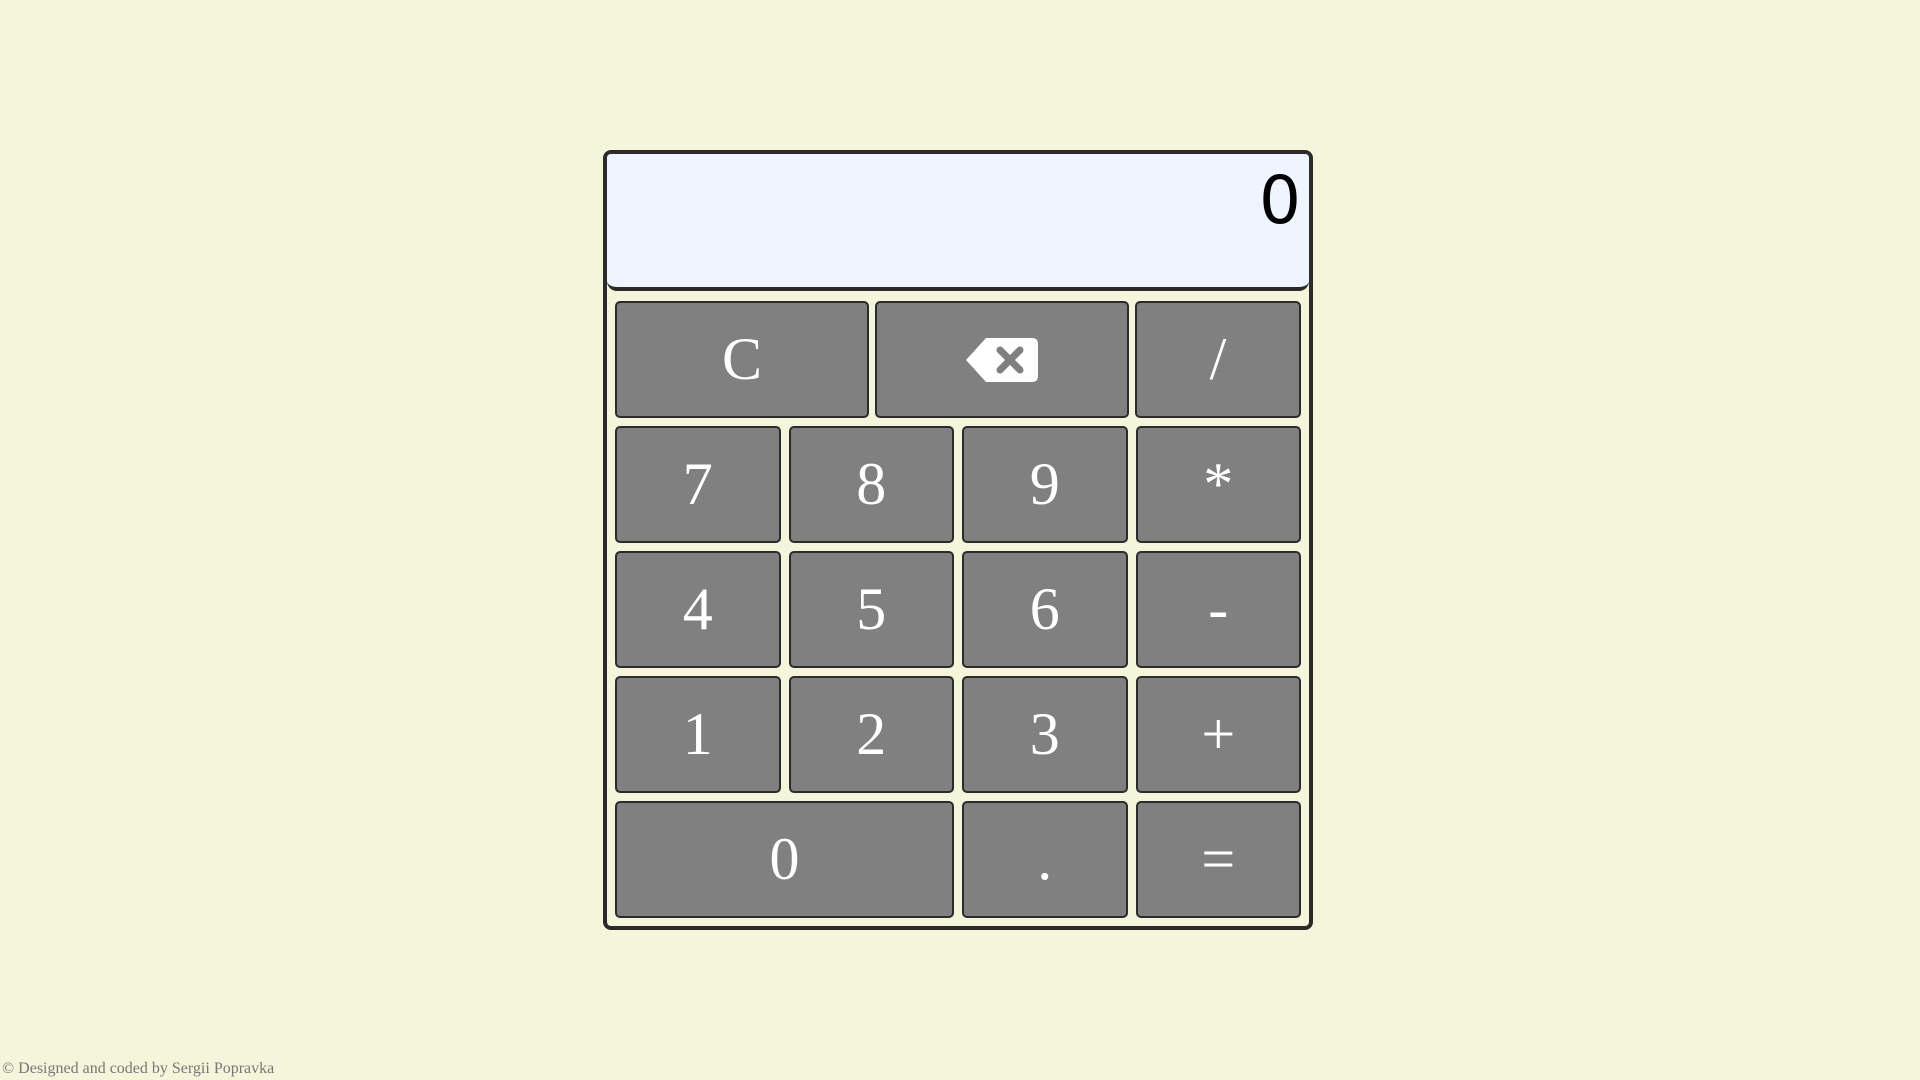 Image resolution: width=1920 pixels, height=1080 pixels. I want to click on backspace-icon, so click(1002, 359).